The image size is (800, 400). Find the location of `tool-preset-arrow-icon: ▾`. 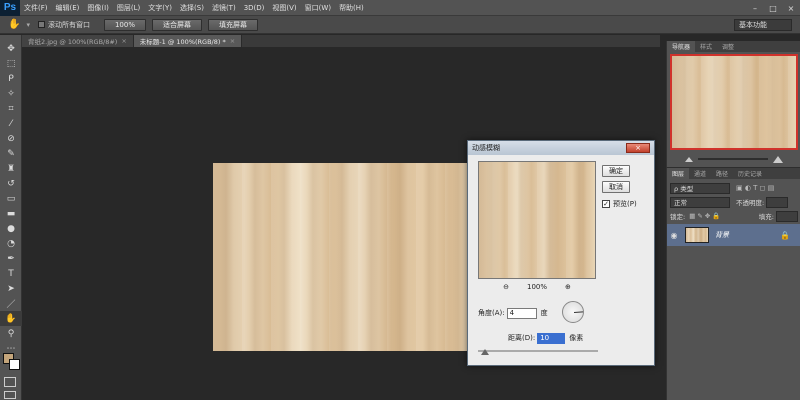

tool-preset-arrow-icon: ▾ is located at coordinates (28, 25).